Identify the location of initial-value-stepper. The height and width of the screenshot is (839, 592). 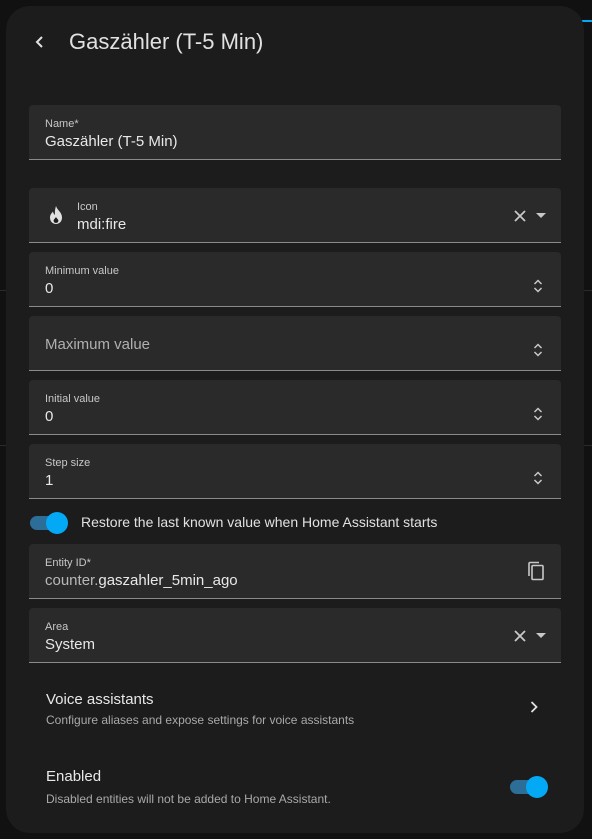
(538, 414).